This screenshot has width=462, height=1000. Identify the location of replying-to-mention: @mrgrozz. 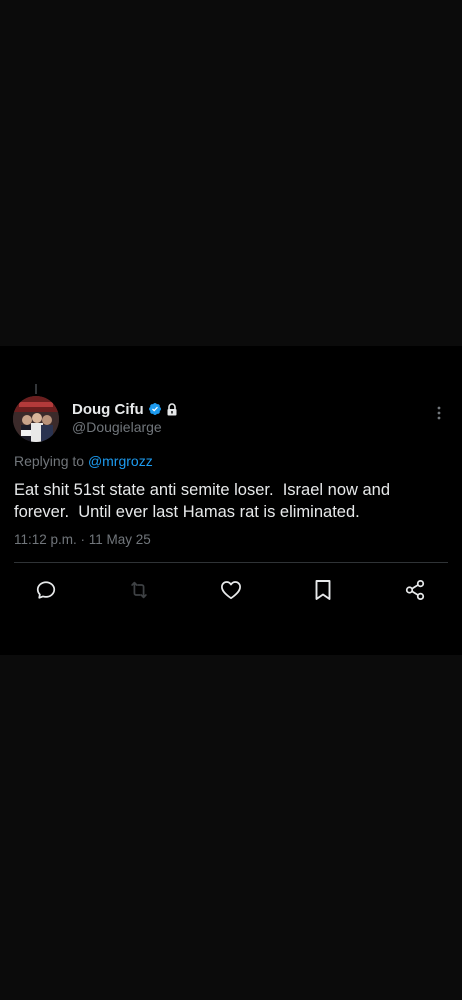
(120, 461).